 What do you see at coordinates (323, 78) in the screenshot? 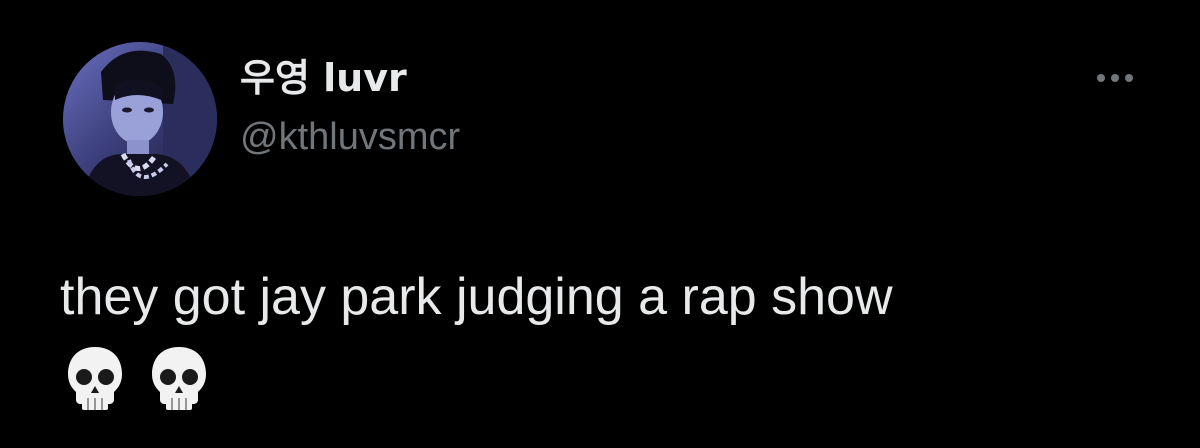
I see `author-display-name: 우영 luvr` at bounding box center [323, 78].